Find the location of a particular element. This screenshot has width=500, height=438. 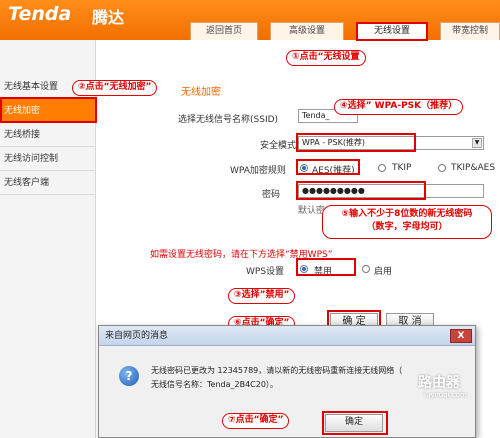

highlight-security-mode is located at coordinates (356, 142).